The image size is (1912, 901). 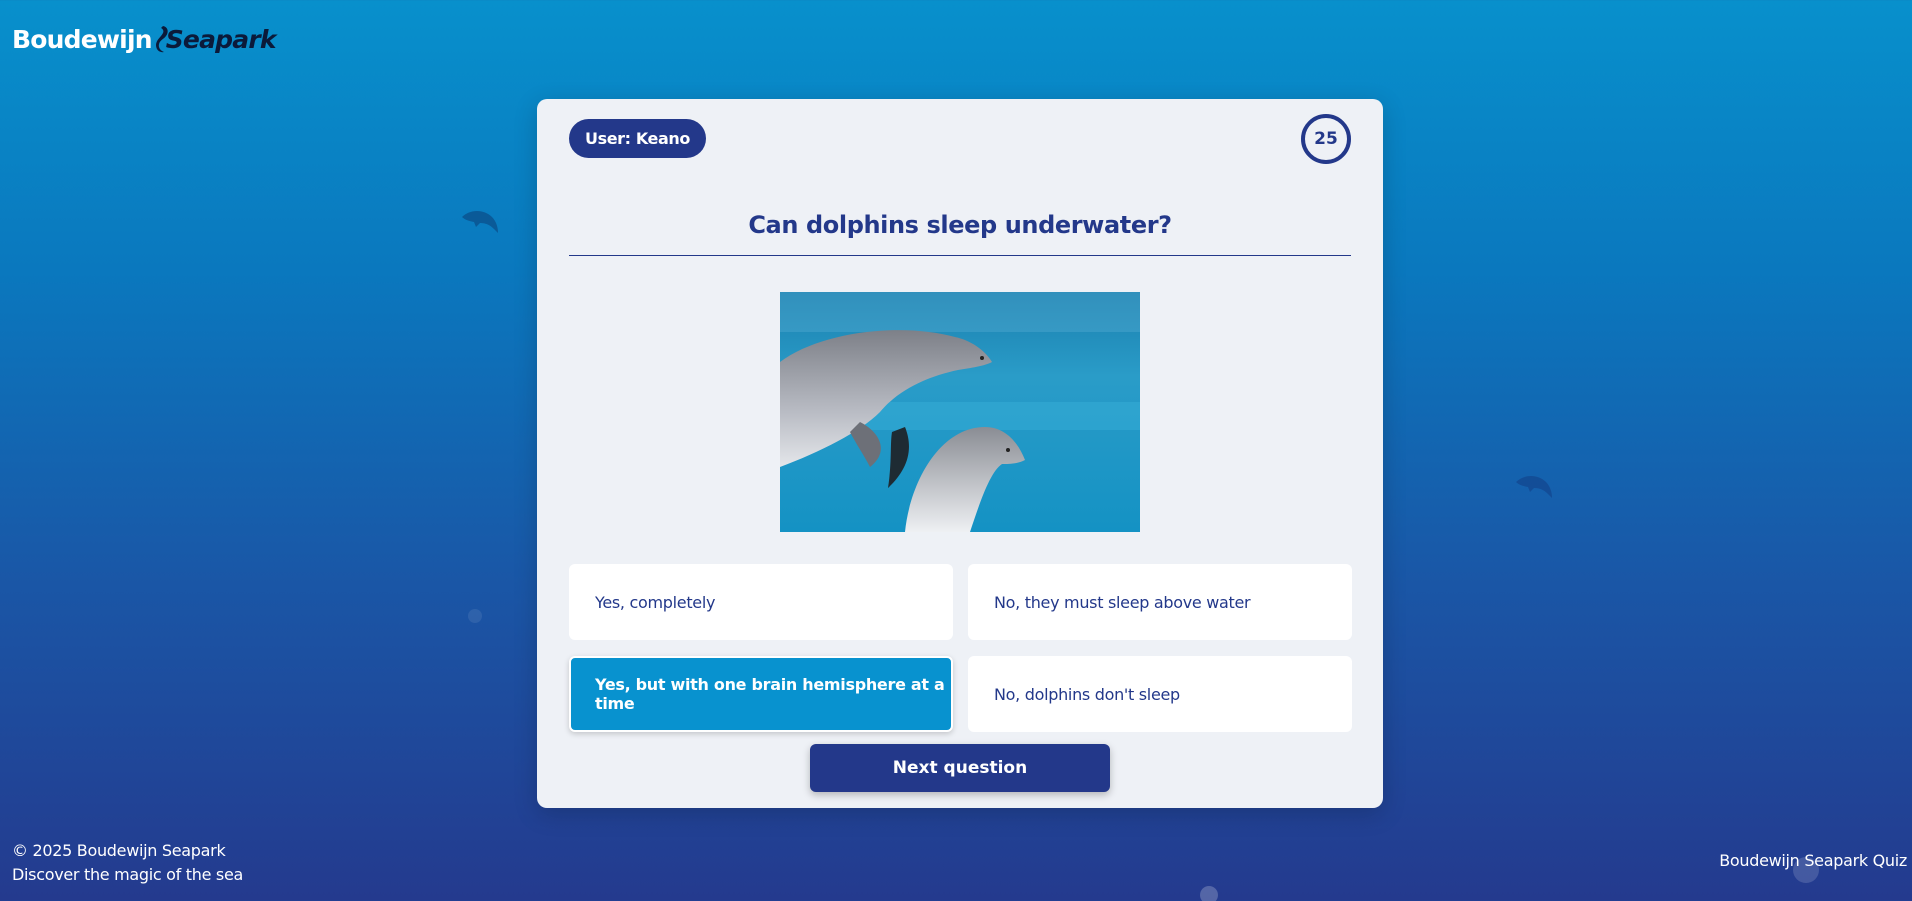 What do you see at coordinates (221, 39) in the screenshot?
I see `logo-text-seapark: Seapark` at bounding box center [221, 39].